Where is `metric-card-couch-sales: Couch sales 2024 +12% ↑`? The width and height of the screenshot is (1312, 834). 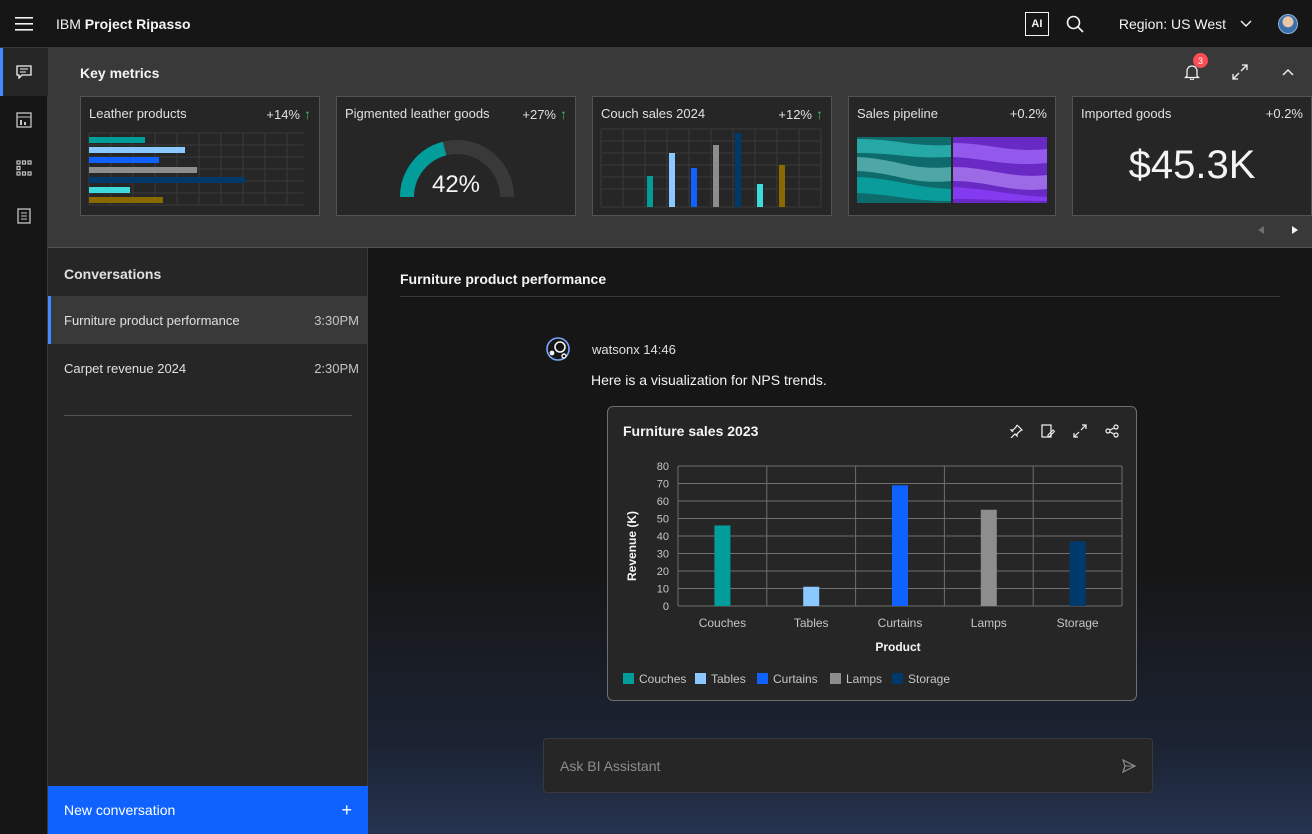
metric-card-couch-sales: Couch sales 2024 +12% ↑ is located at coordinates (712, 156).